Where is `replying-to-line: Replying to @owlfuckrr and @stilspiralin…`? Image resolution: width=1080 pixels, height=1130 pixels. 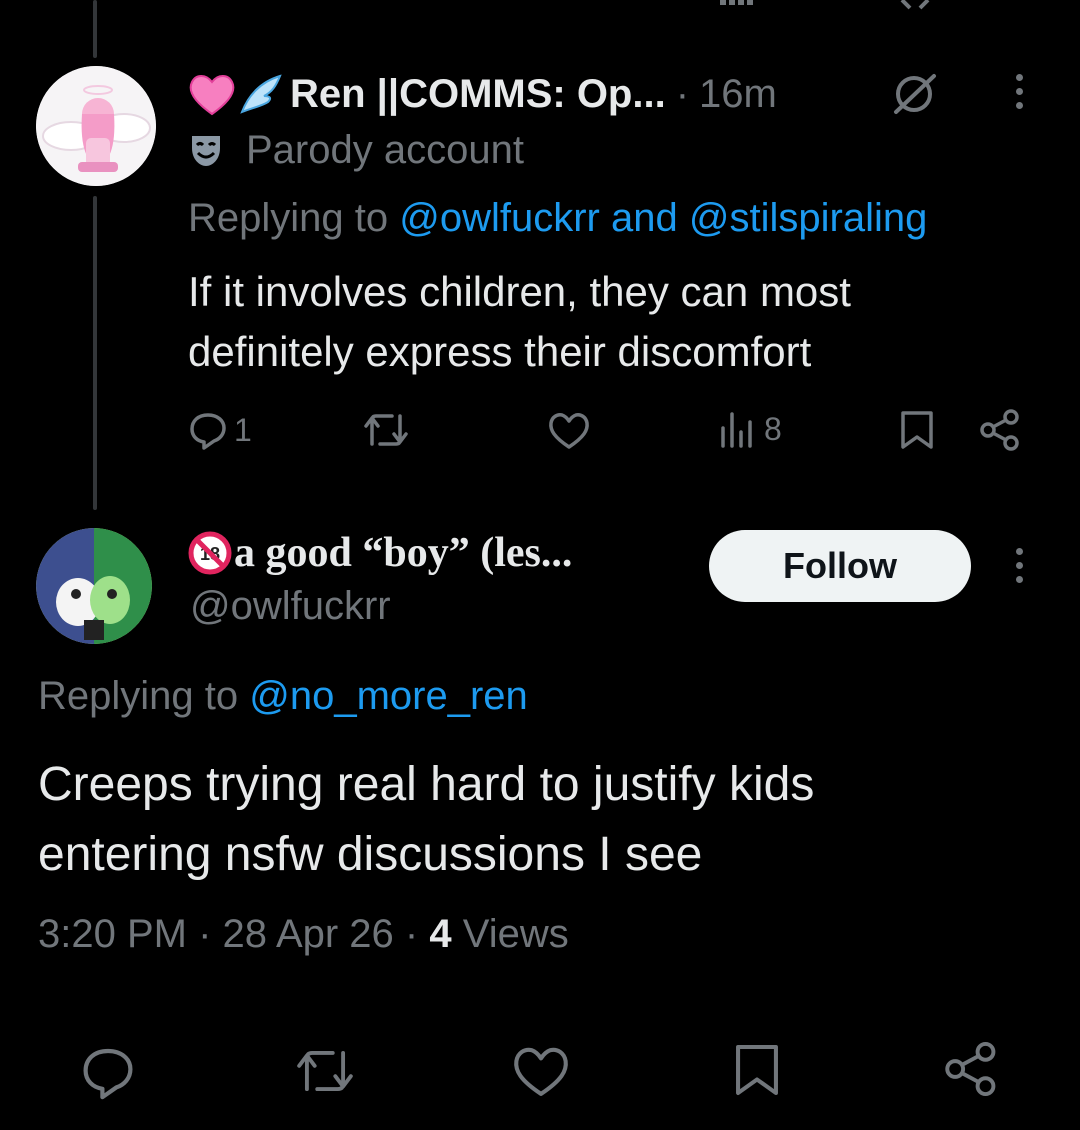
replying-to-line: Replying to @owlfuckrr and @stilspiralin… is located at coordinates (557, 218).